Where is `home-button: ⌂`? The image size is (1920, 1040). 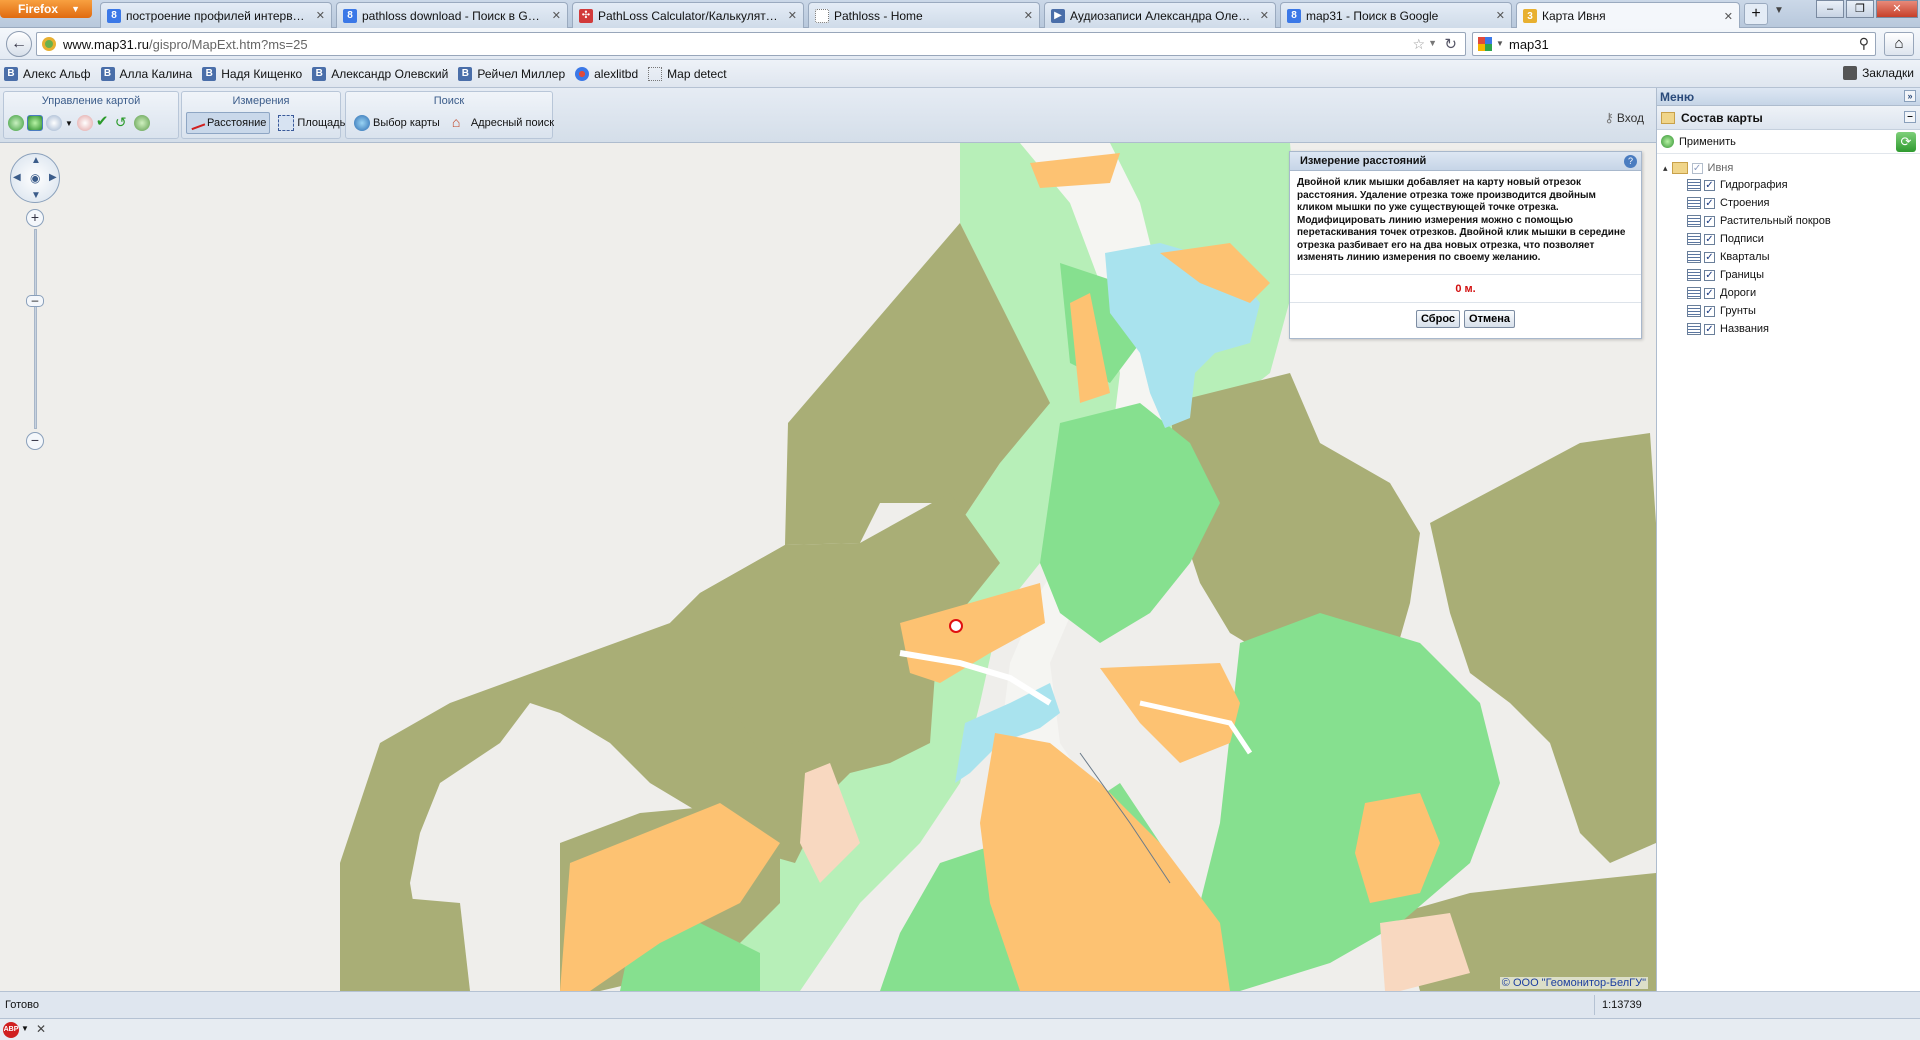 home-button: ⌂ is located at coordinates (1899, 44).